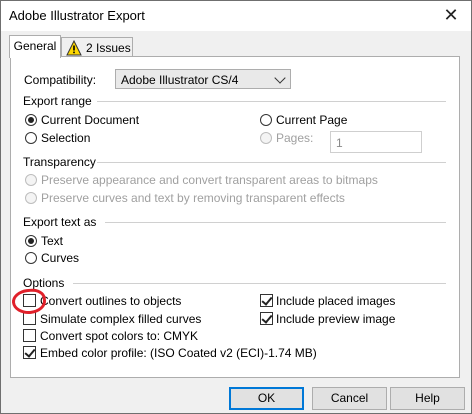 The height and width of the screenshot is (414, 472). Describe the element at coordinates (60, 258) in the screenshot. I see `curves-label: Curves` at that location.